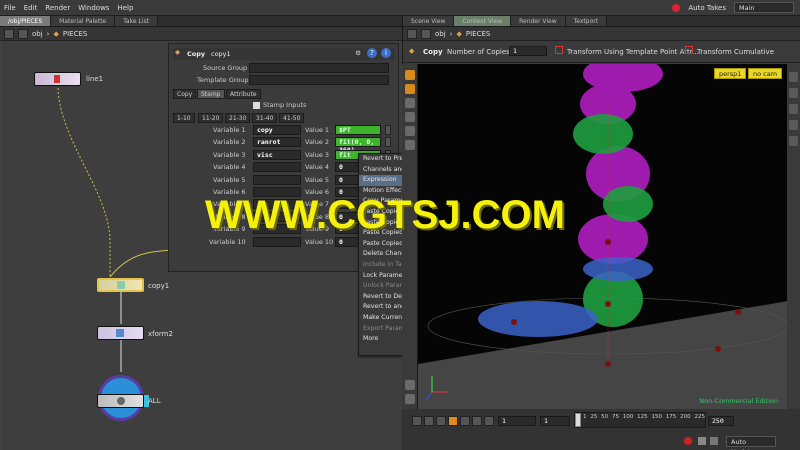 The width and height of the screenshot is (800, 450). Describe the element at coordinates (223, 80) in the screenshot. I see `template-group-label: Template Group` at that location.